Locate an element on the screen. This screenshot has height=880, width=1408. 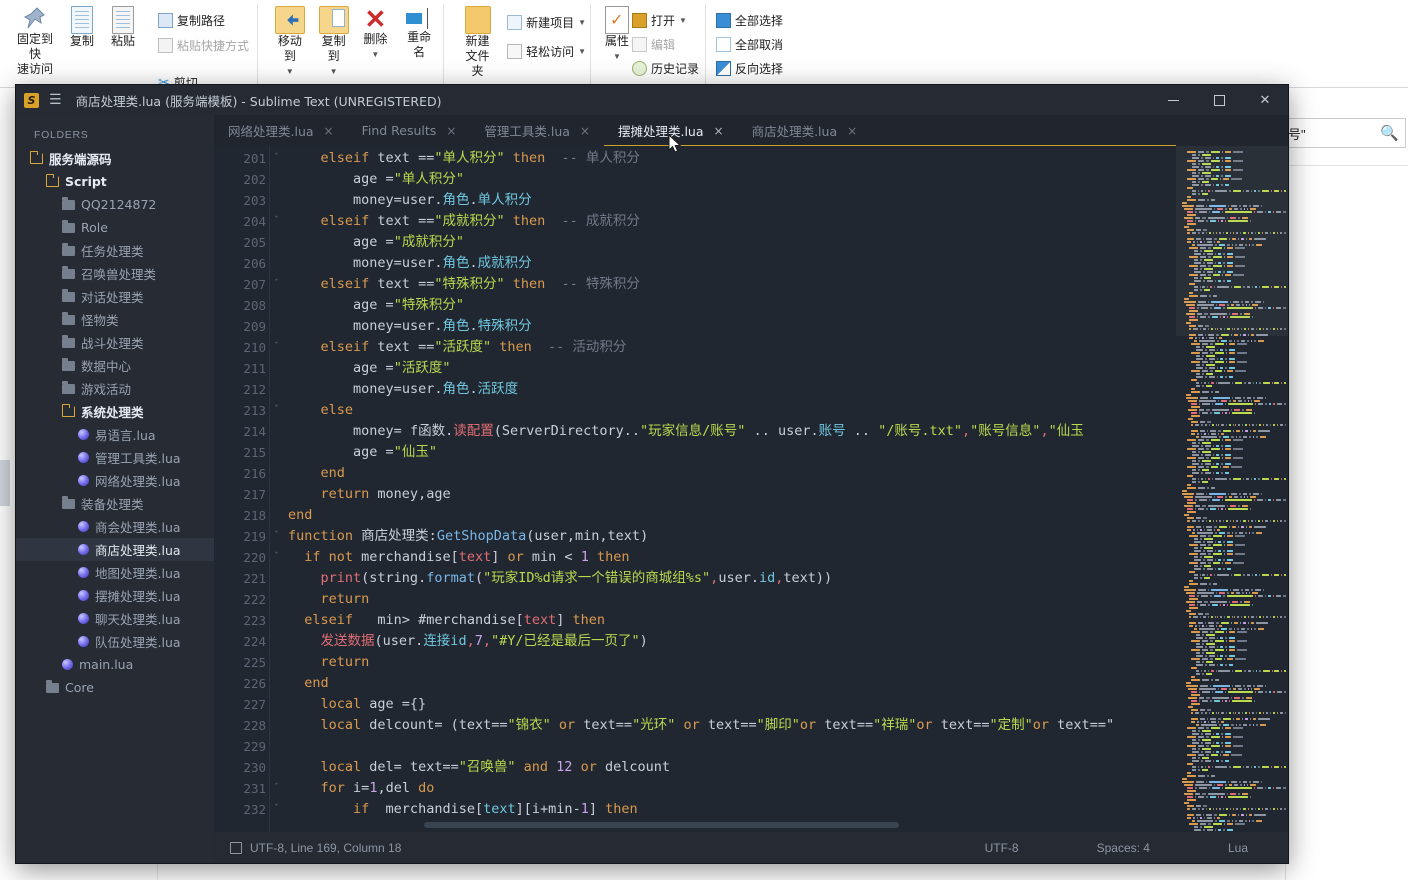
sidebar-item-label: 对话处理类 is located at coordinates (112, 297).